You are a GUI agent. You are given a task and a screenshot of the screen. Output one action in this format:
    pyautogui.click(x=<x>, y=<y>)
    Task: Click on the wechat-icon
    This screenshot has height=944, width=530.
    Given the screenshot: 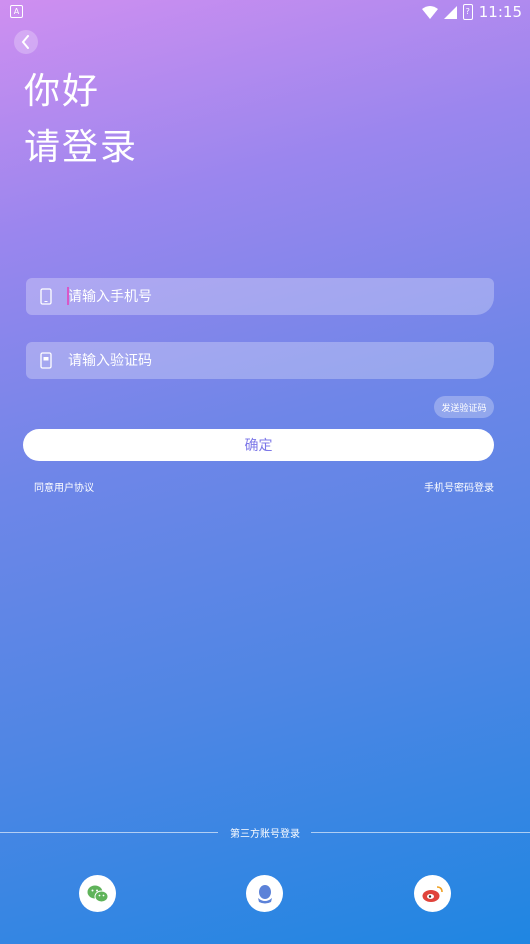 What is the action you would take?
    pyautogui.click(x=97, y=893)
    